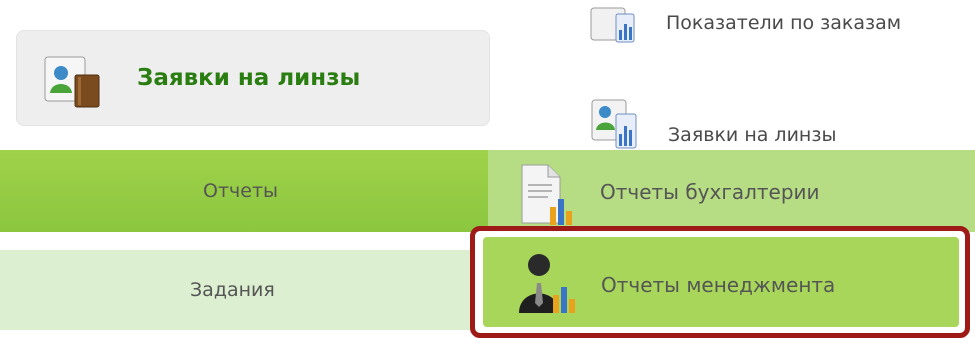 The height and width of the screenshot is (338, 975). Describe the element at coordinates (546, 194) in the screenshot. I see `document-chart-icon` at that location.